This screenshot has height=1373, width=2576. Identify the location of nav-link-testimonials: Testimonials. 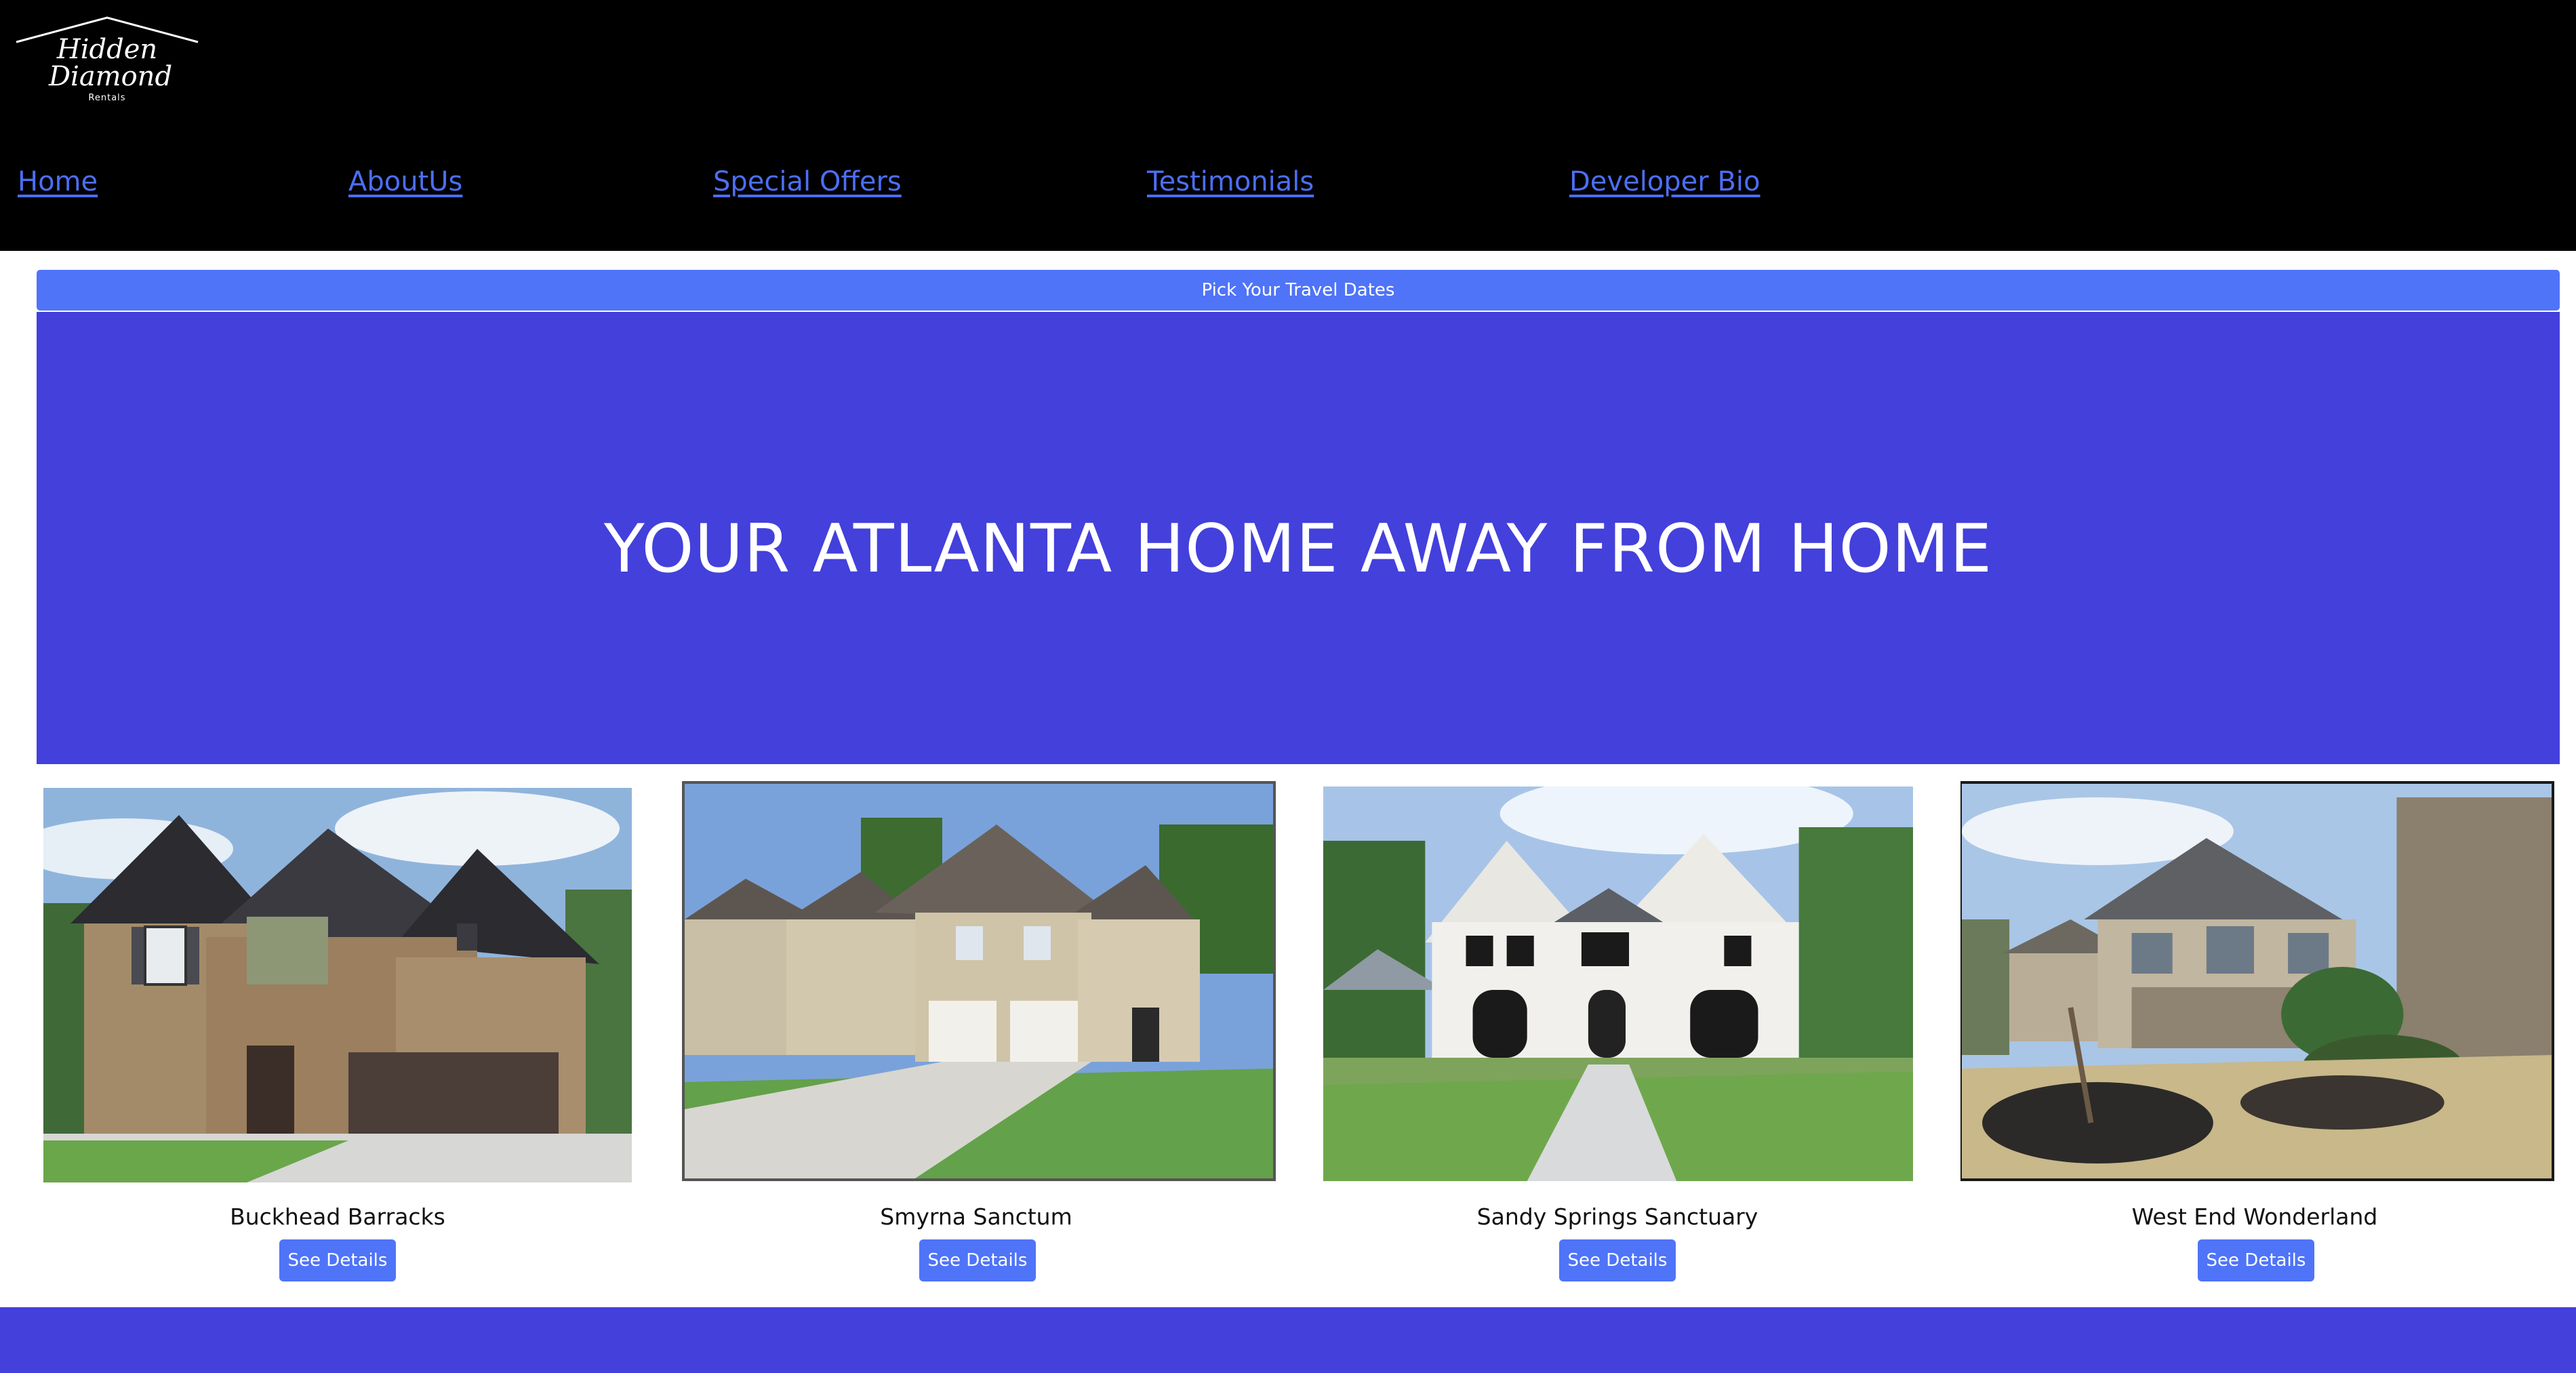
(1230, 182).